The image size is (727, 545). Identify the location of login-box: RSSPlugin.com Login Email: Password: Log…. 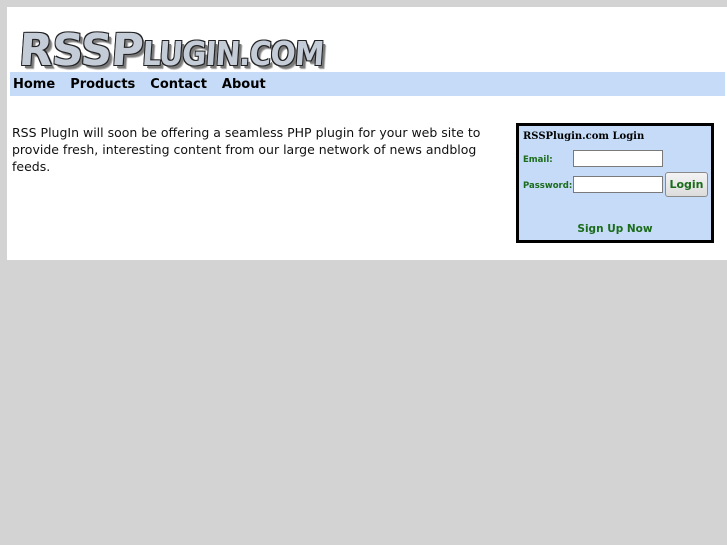
(615, 183).